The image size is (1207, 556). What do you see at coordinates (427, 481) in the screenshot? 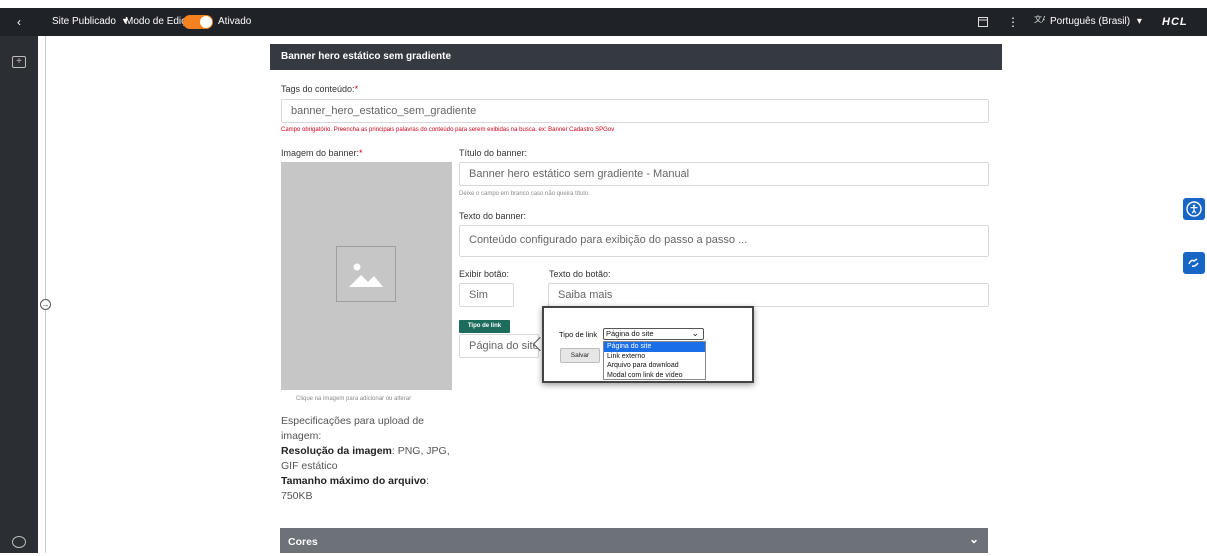
I see `spec-size-colon: :` at bounding box center [427, 481].